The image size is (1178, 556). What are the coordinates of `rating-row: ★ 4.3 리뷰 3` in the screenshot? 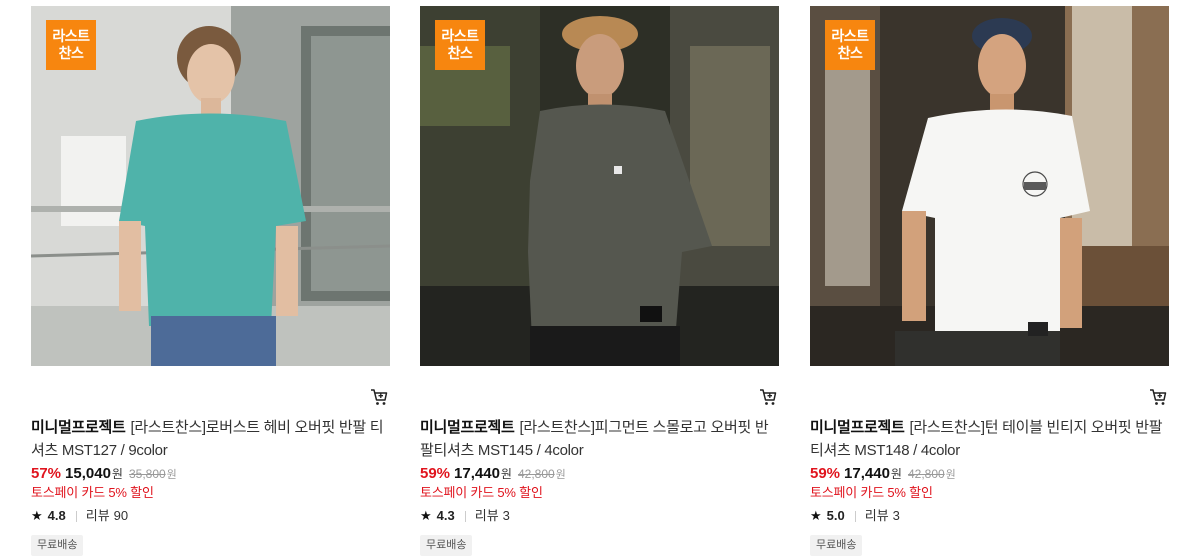 It's located at (465, 516).